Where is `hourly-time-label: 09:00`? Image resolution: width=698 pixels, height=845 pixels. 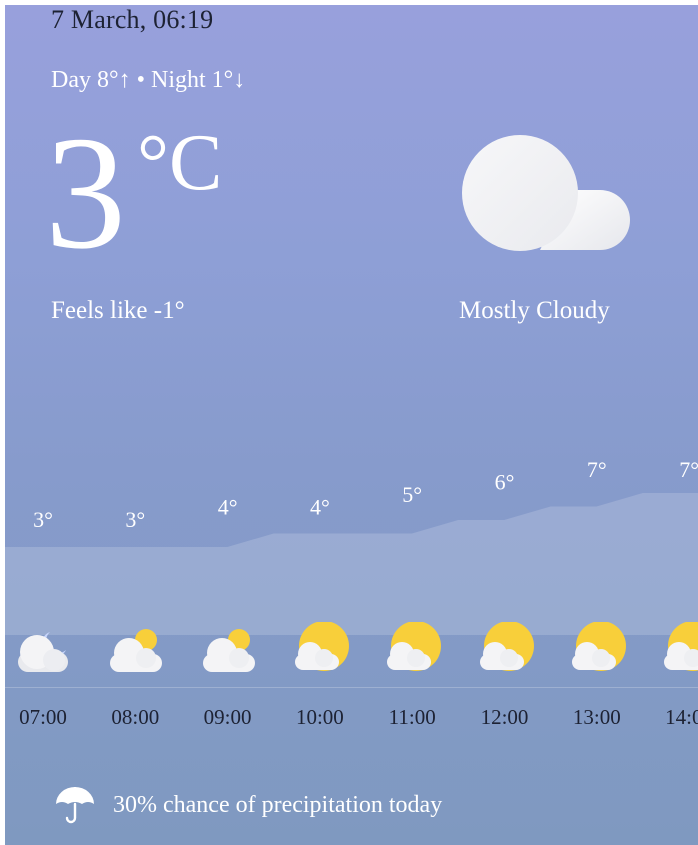 hourly-time-label: 09:00 is located at coordinates (227, 717).